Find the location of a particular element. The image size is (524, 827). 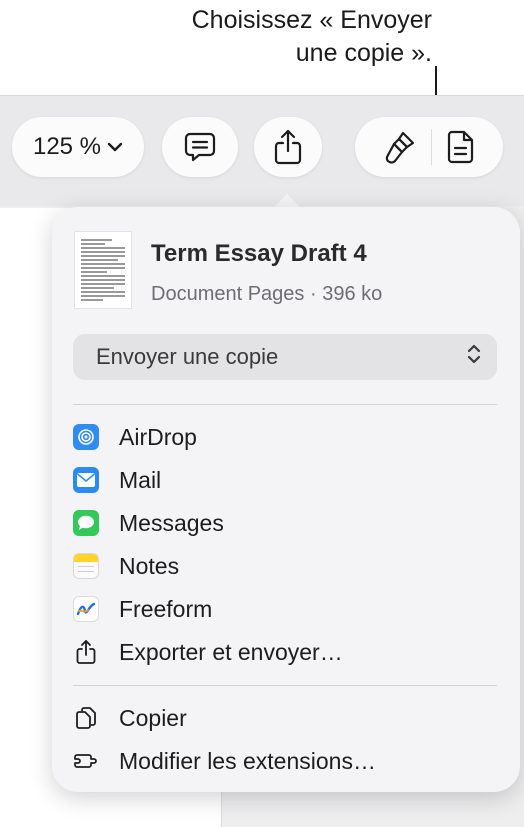

copy-icon is located at coordinates (86, 718).